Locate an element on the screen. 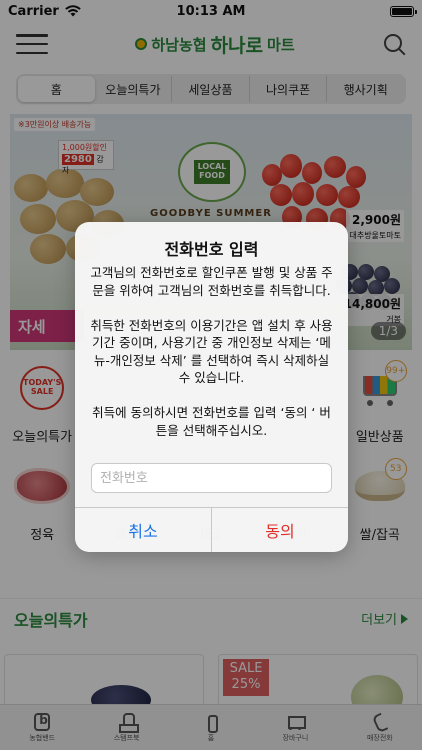 This screenshot has height=750, width=422. alert-title: 전화번호 입력 is located at coordinates (211, 249).